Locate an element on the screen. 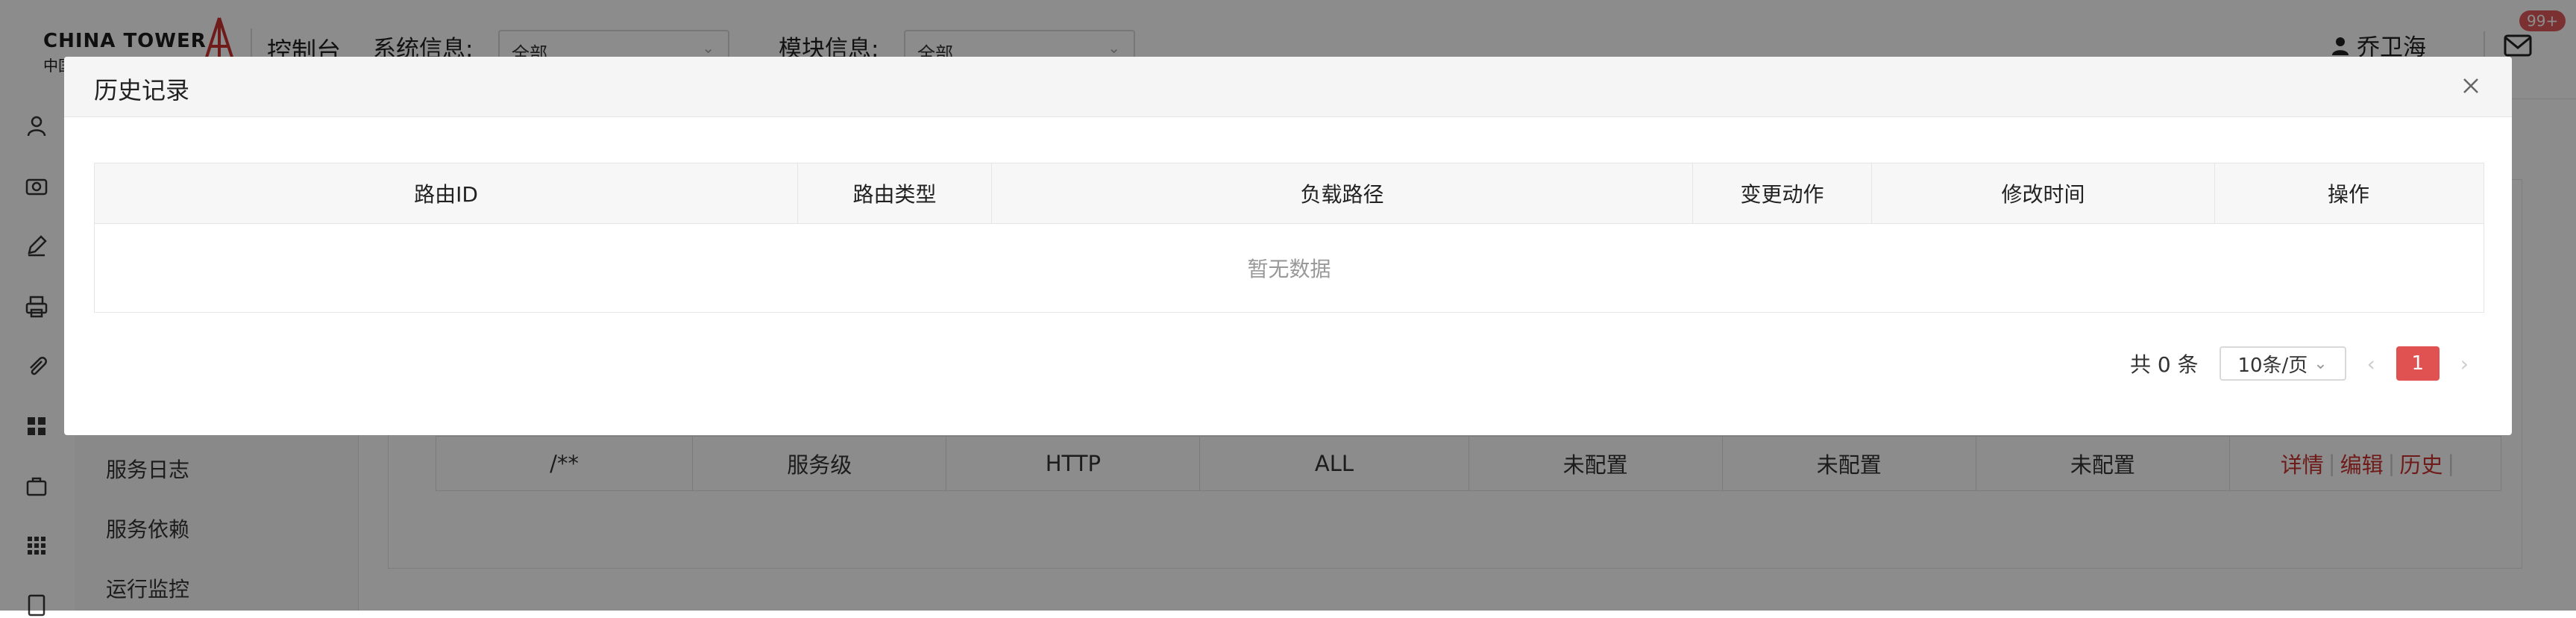 Image resolution: width=2576 pixels, height=618 pixels. pagination: 共 0 条 10条/页 ⌄ ‹ 1 › is located at coordinates (2300, 363).